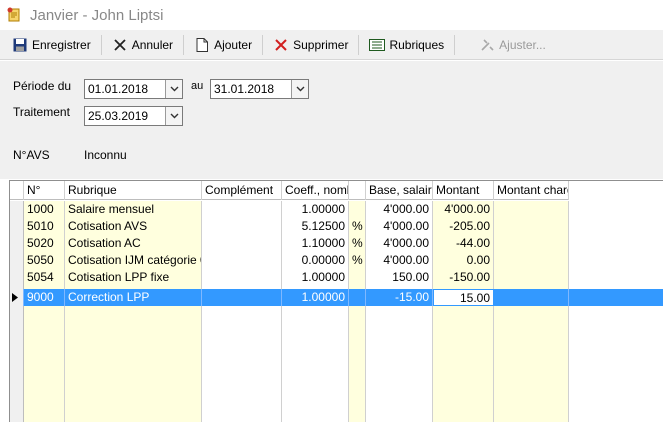 This screenshot has height=422, width=663. What do you see at coordinates (133, 190) in the screenshot?
I see `header-rubrique: Rubrique` at bounding box center [133, 190].